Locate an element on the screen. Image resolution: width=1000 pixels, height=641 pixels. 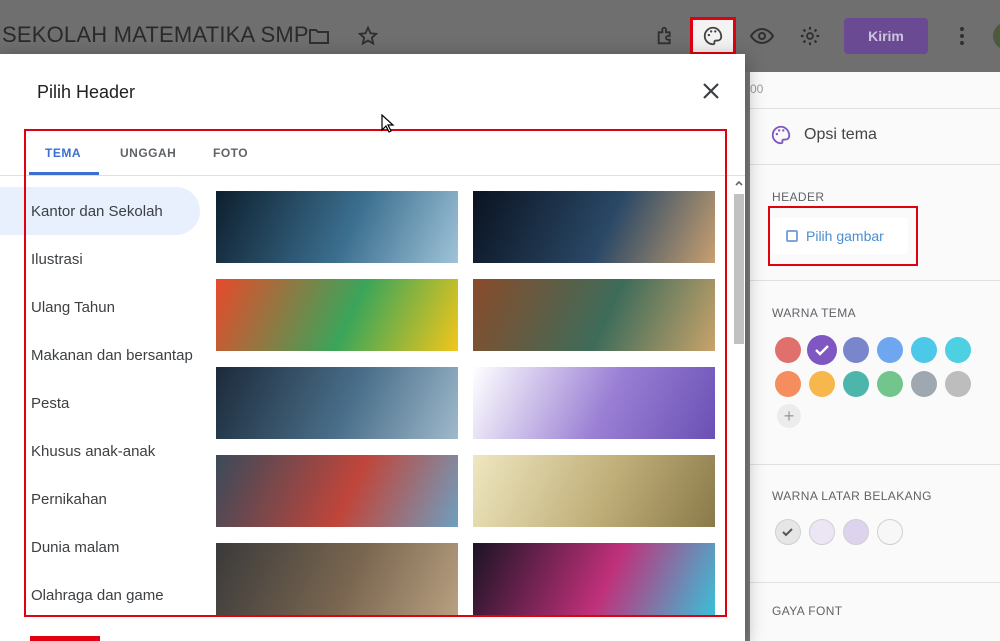
partial-text: 00 is located at coordinates (757, 89).